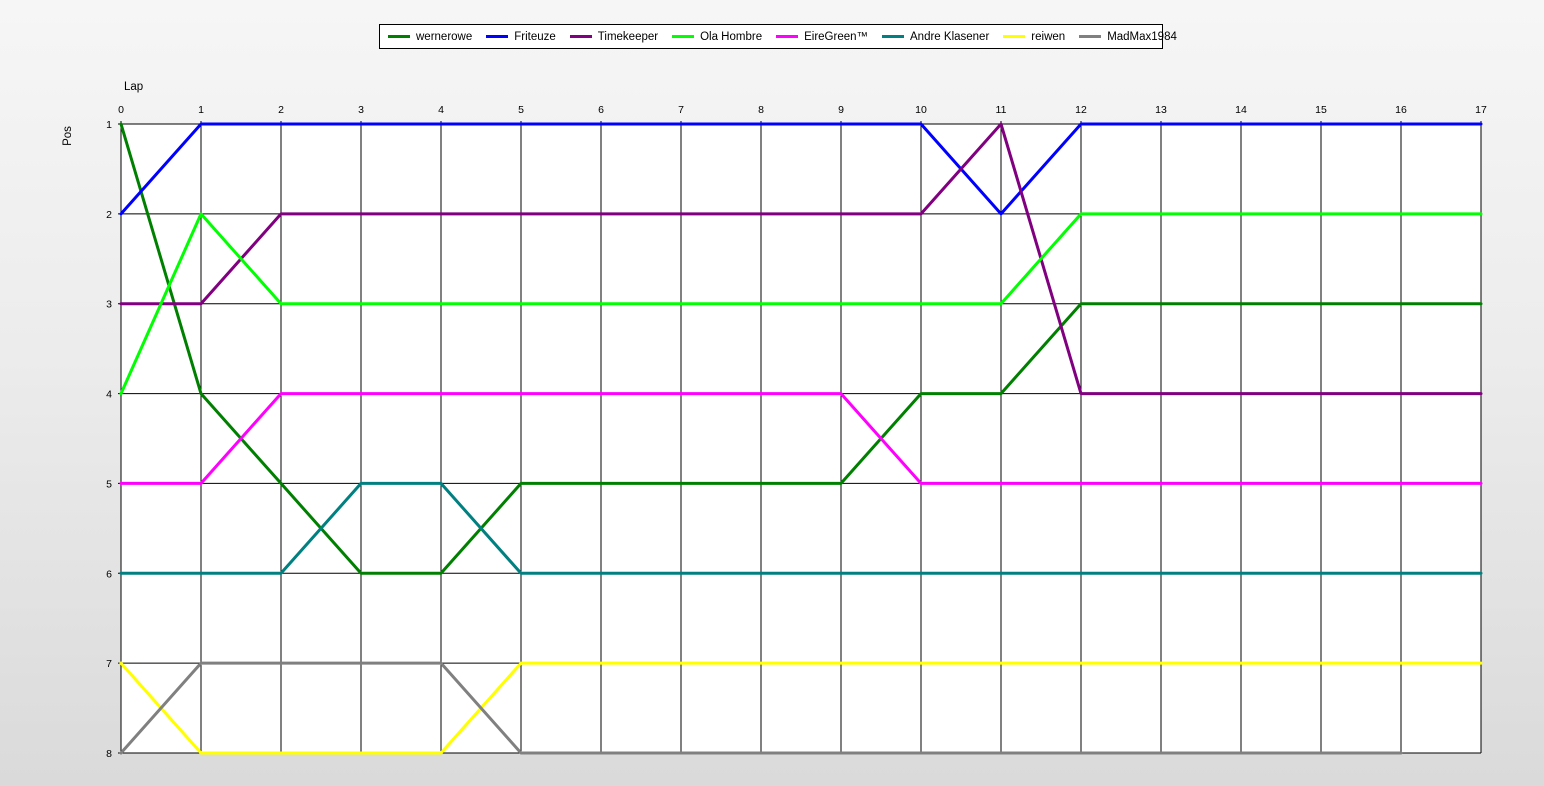 This screenshot has width=1544, height=786. I want to click on y-tick-label: 4, so click(109, 395).